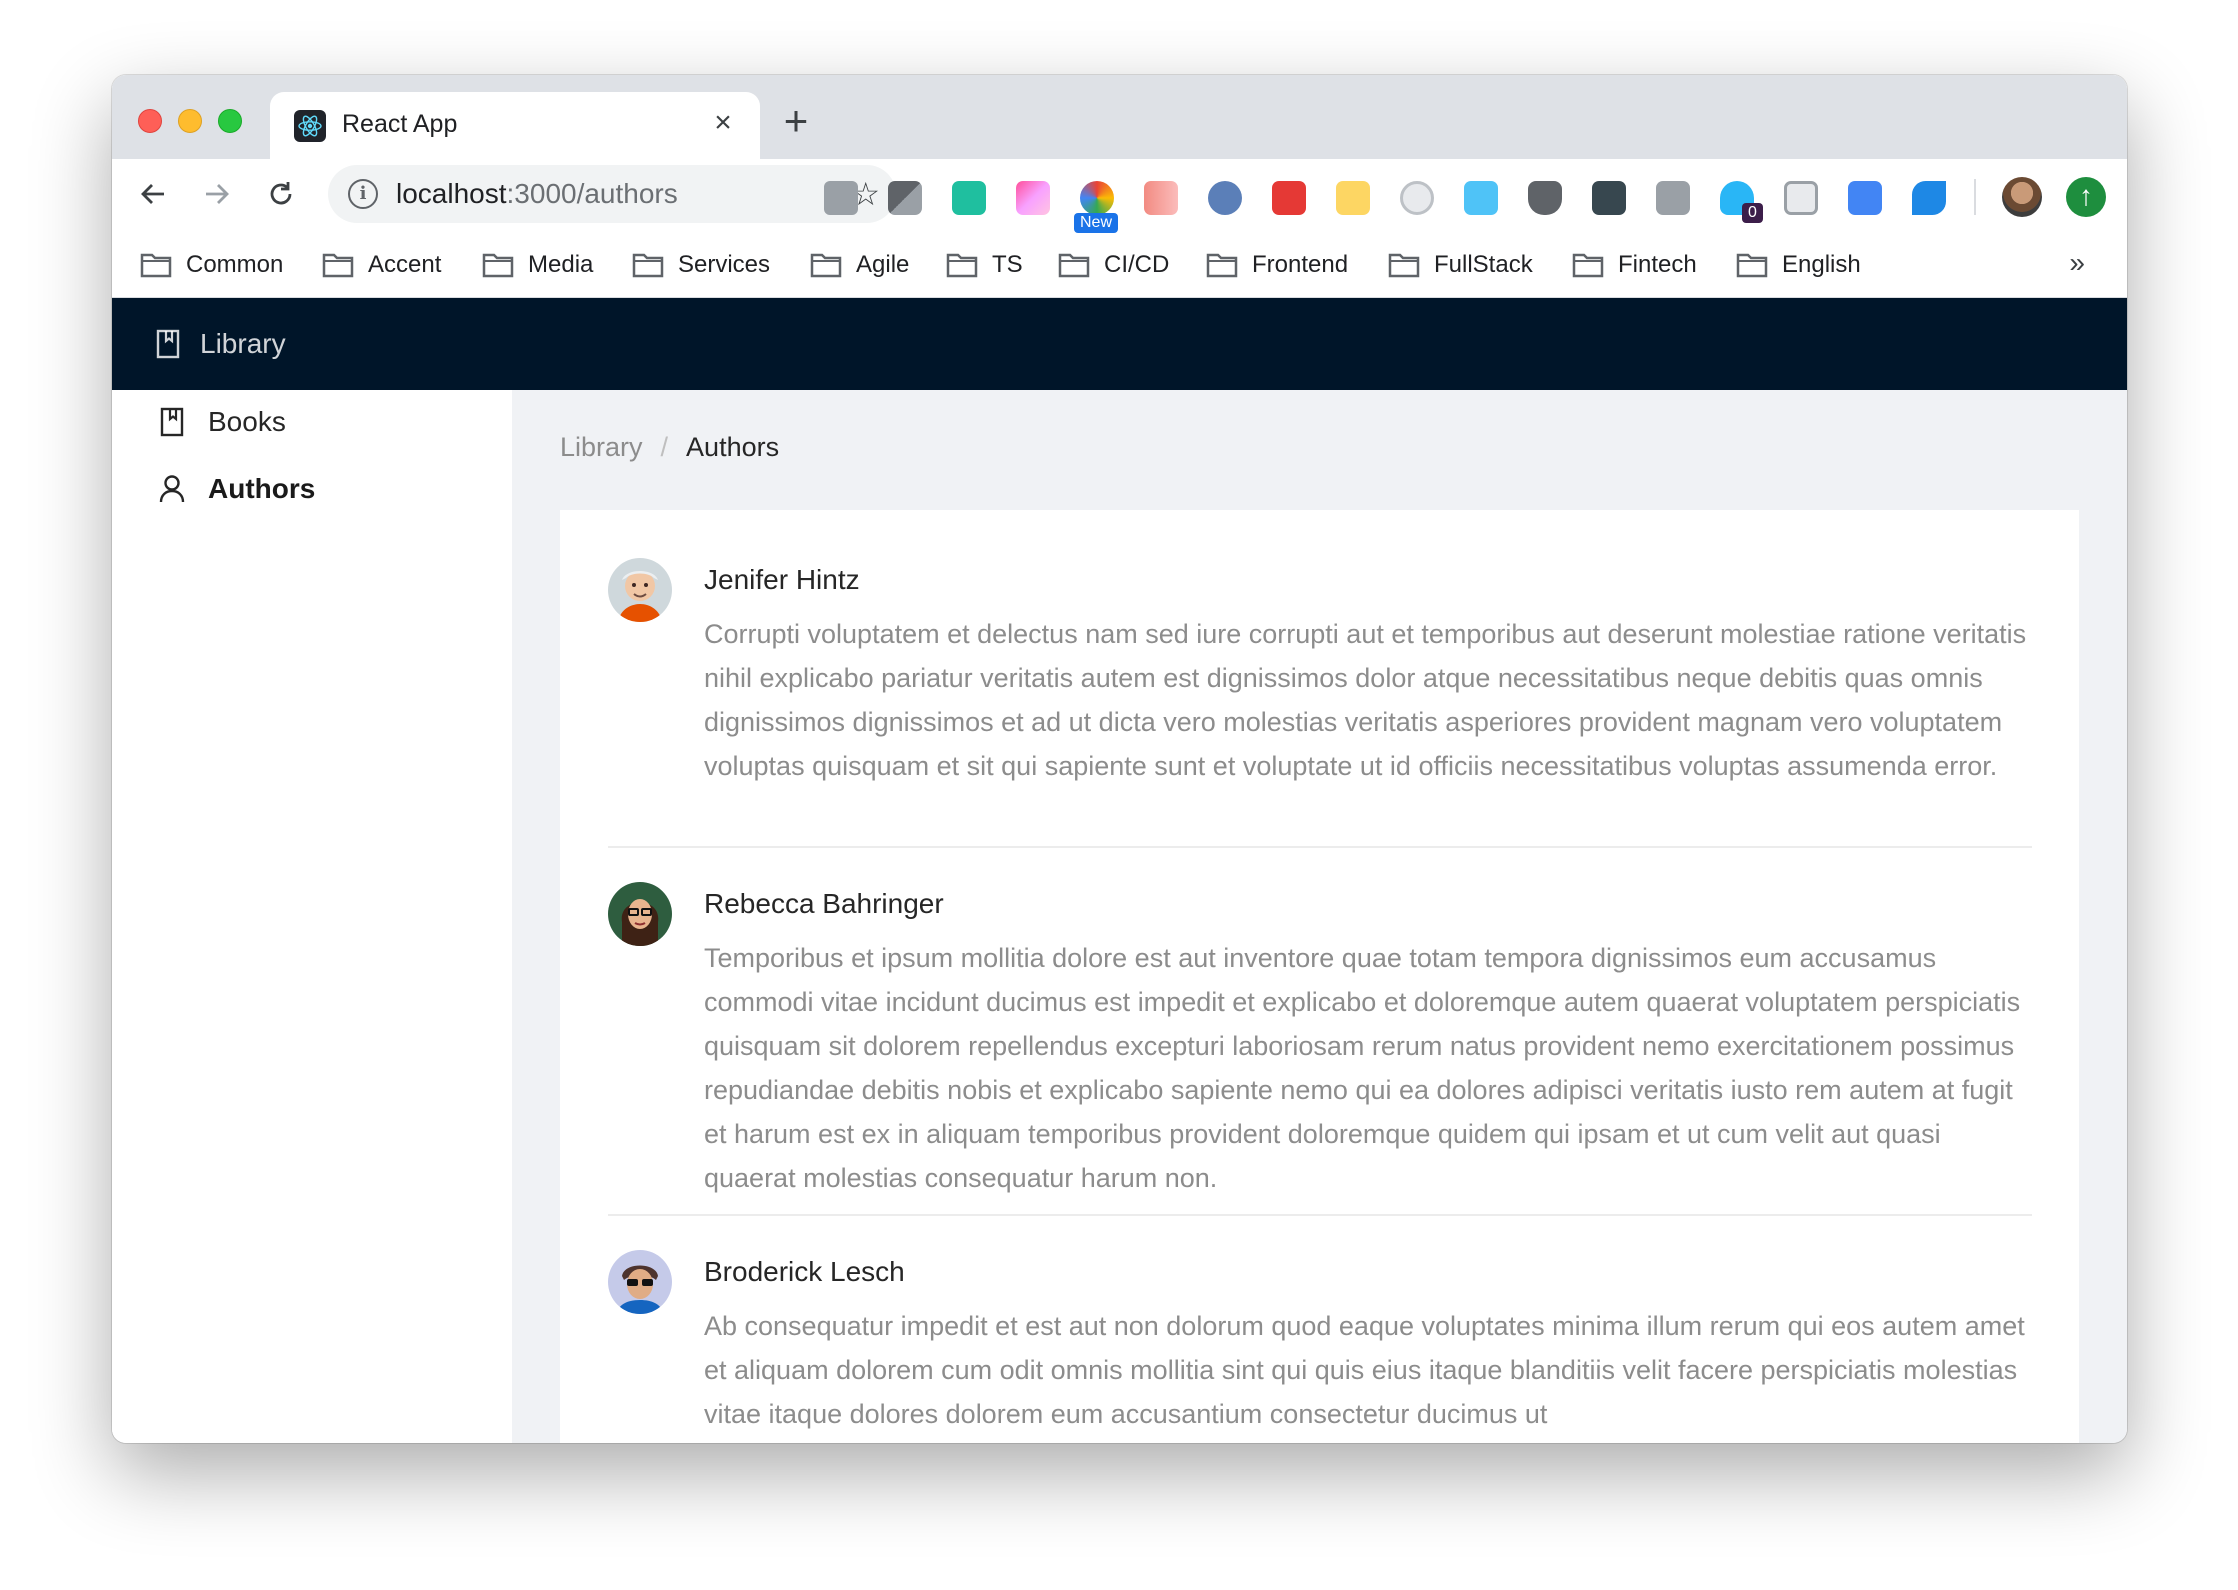 Image resolution: width=2238 pixels, height=1590 pixels. What do you see at coordinates (1673, 198) in the screenshot?
I see `chat-extension-icon` at bounding box center [1673, 198].